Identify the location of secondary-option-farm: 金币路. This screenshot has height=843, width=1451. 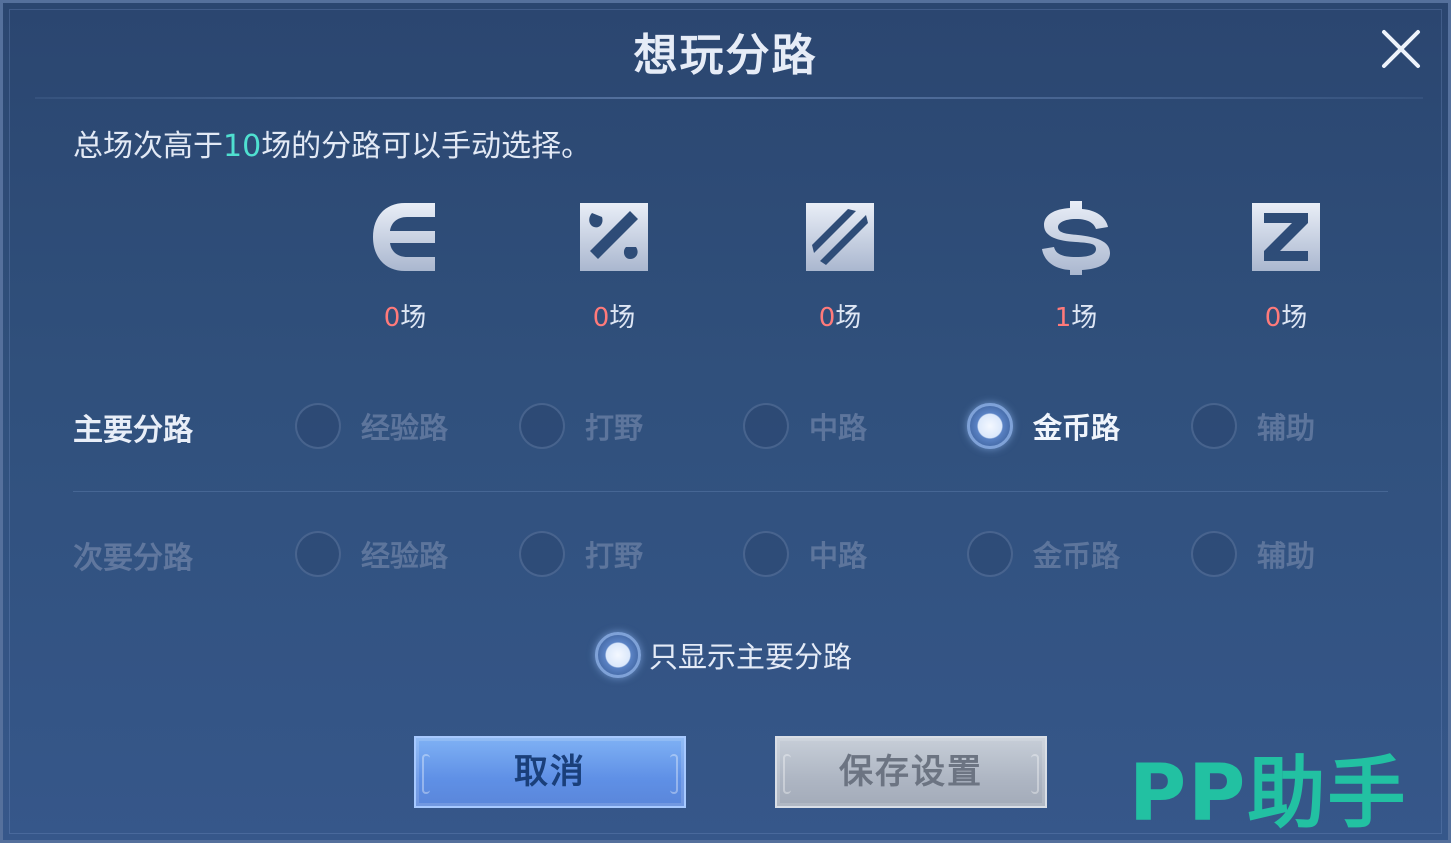
(1043, 554).